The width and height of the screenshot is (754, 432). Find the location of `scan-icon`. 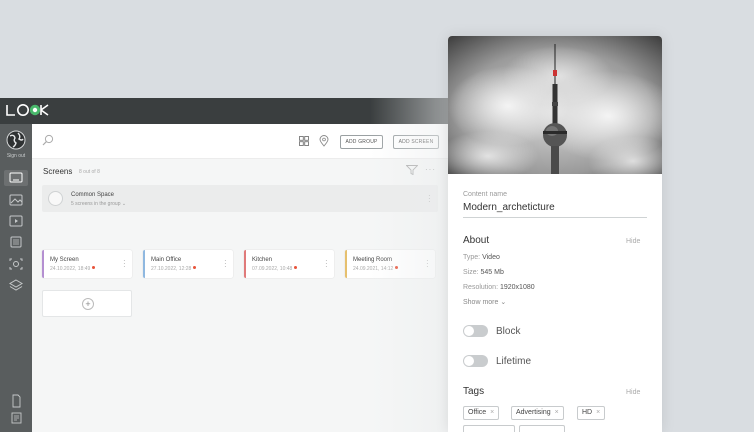

scan-icon is located at coordinates (16, 264).